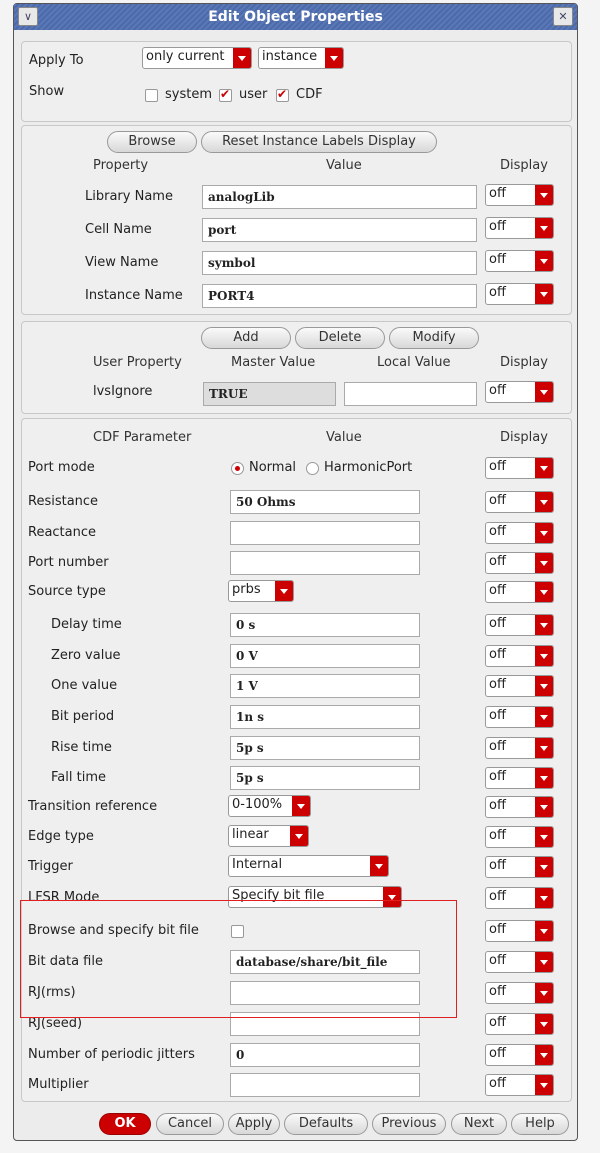 This screenshot has width=600, height=1153. Describe the element at coordinates (125, 1124) in the screenshot. I see `ok-button: OK` at that location.